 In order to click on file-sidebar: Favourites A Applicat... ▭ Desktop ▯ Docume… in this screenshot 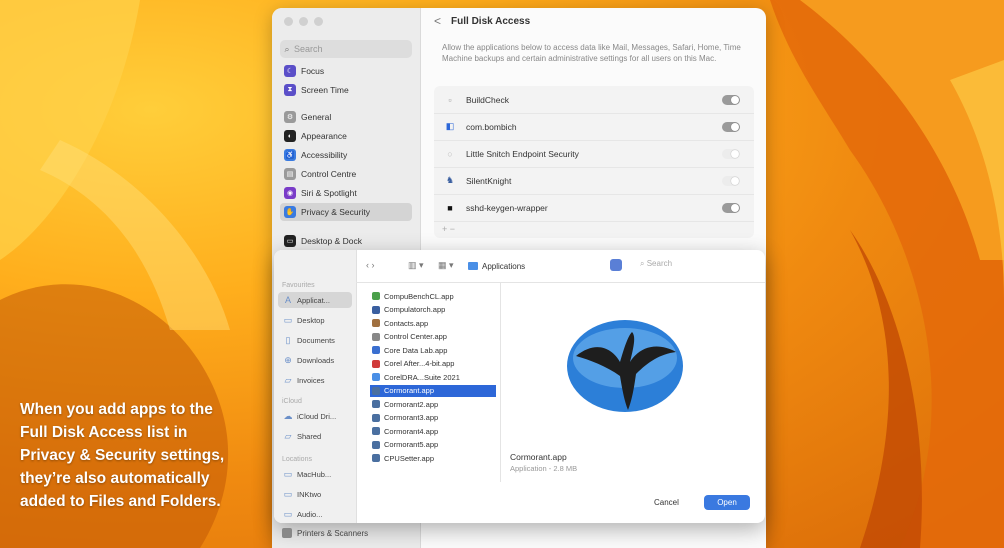, I will do `click(315, 386)`.